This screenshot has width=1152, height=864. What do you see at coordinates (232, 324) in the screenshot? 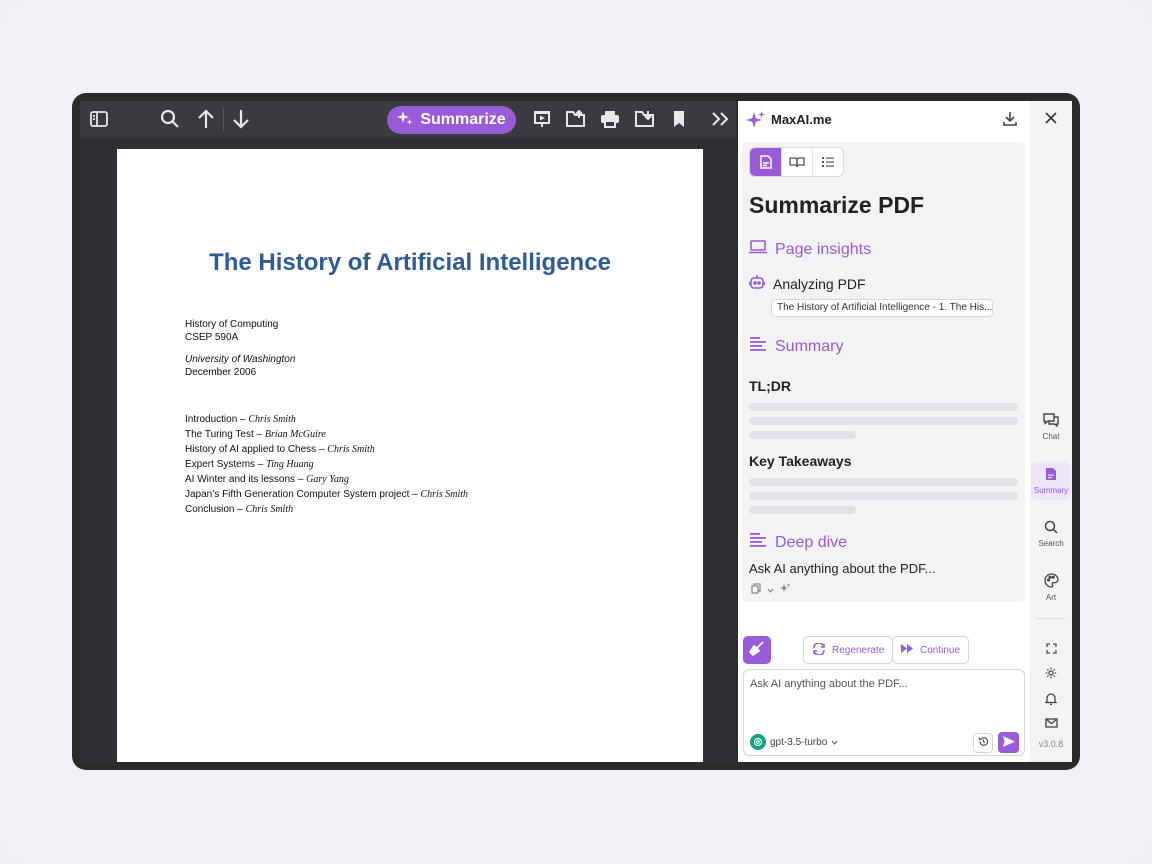
I see `course-name: History of Computing` at bounding box center [232, 324].